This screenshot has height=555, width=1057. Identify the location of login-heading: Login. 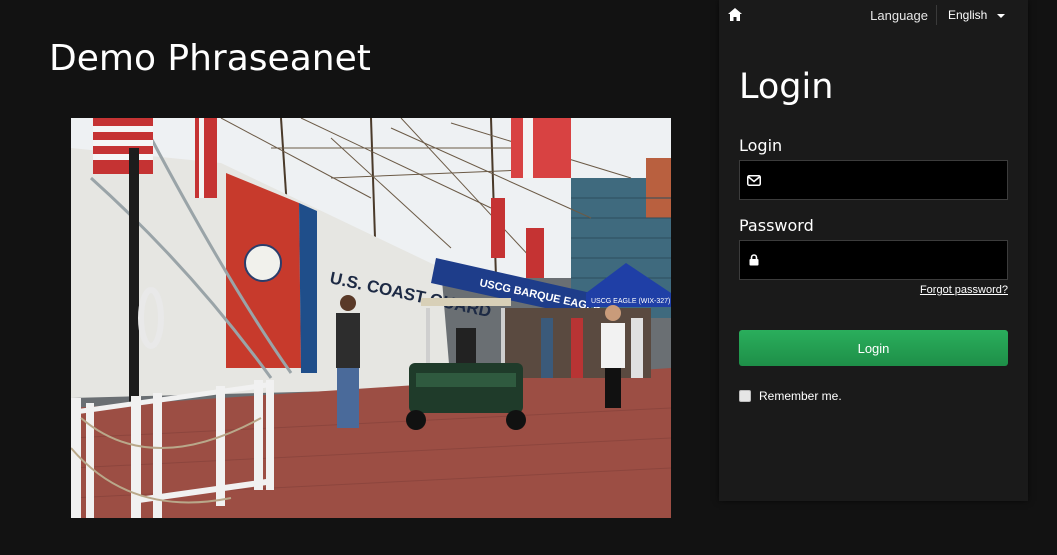
(786, 87).